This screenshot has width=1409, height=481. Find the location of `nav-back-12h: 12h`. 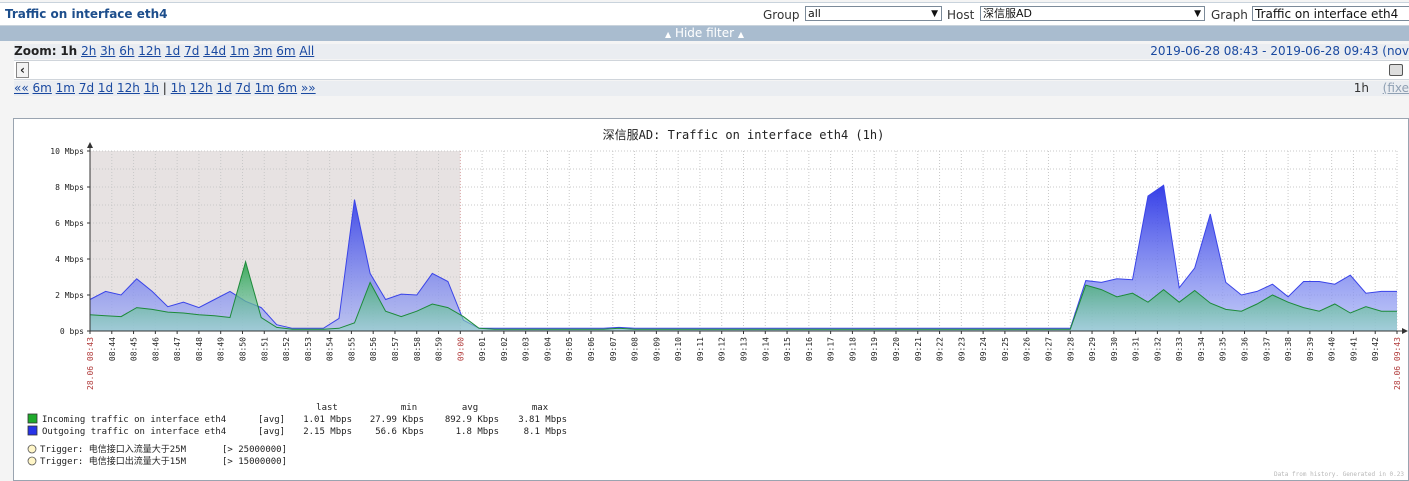

nav-back-12h: 12h is located at coordinates (128, 88).